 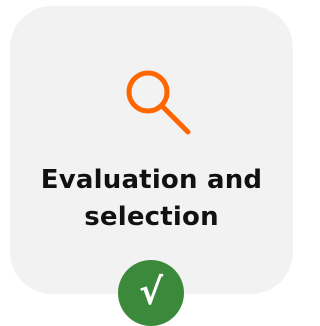 What do you see at coordinates (151, 217) in the screenshot?
I see `step-title-line-2: selection` at bounding box center [151, 217].